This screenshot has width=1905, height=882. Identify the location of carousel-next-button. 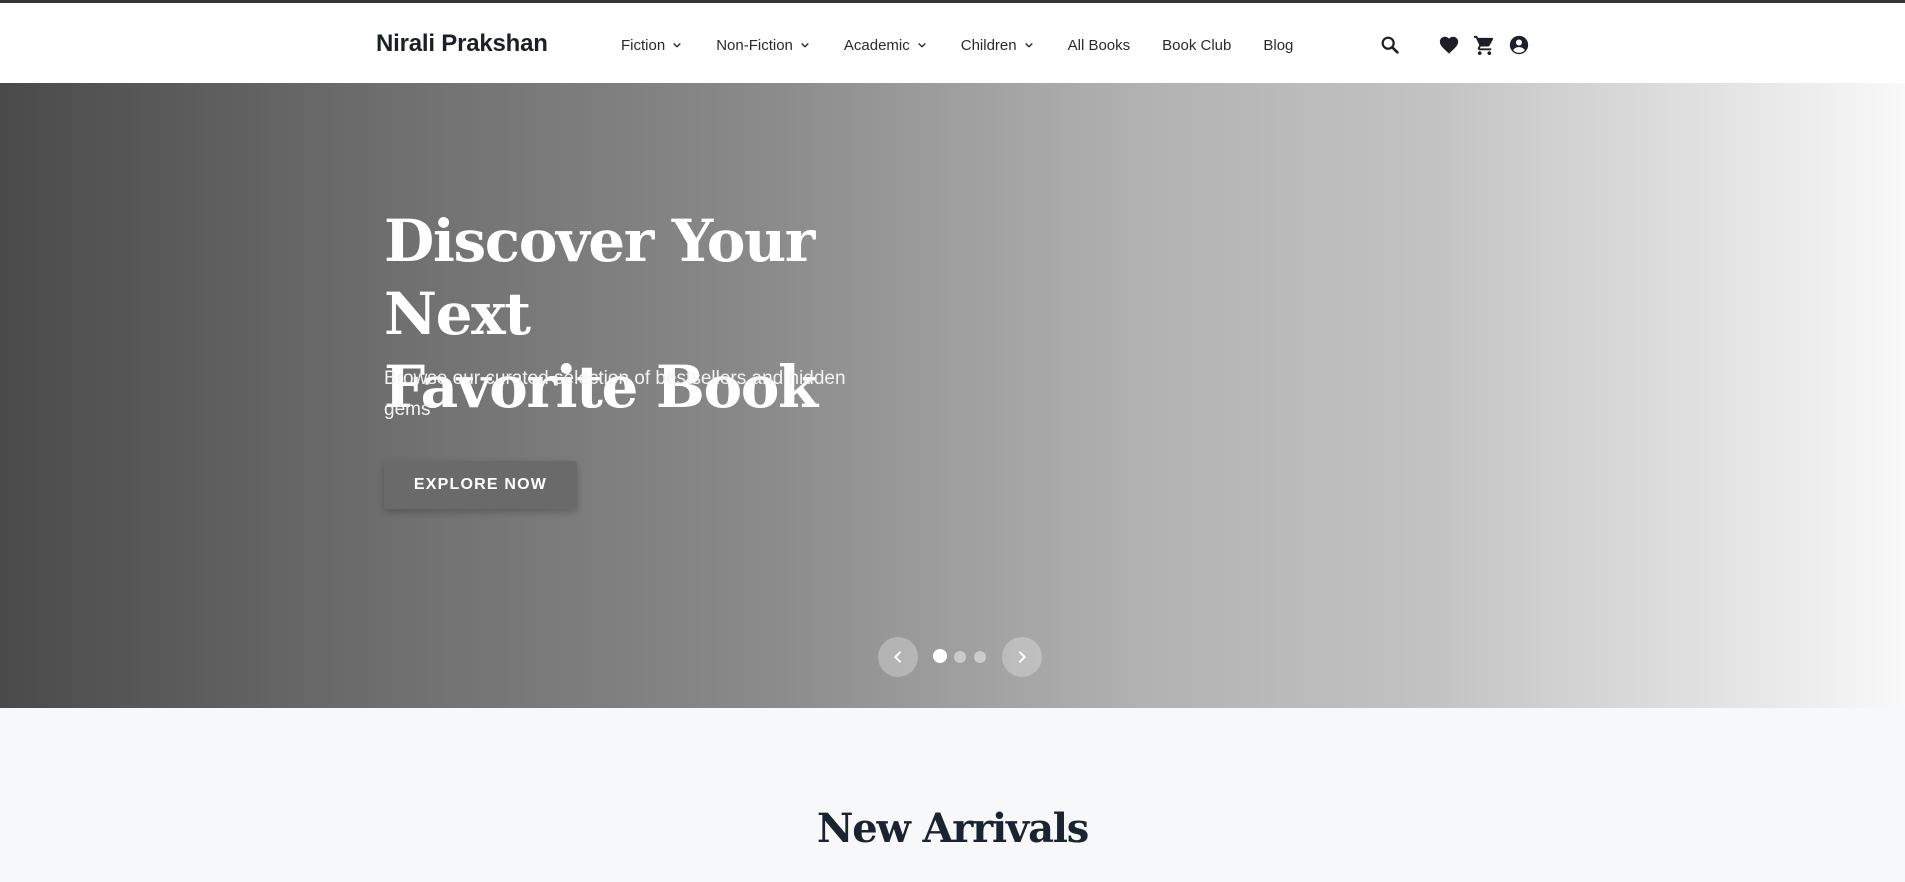
(1022, 657).